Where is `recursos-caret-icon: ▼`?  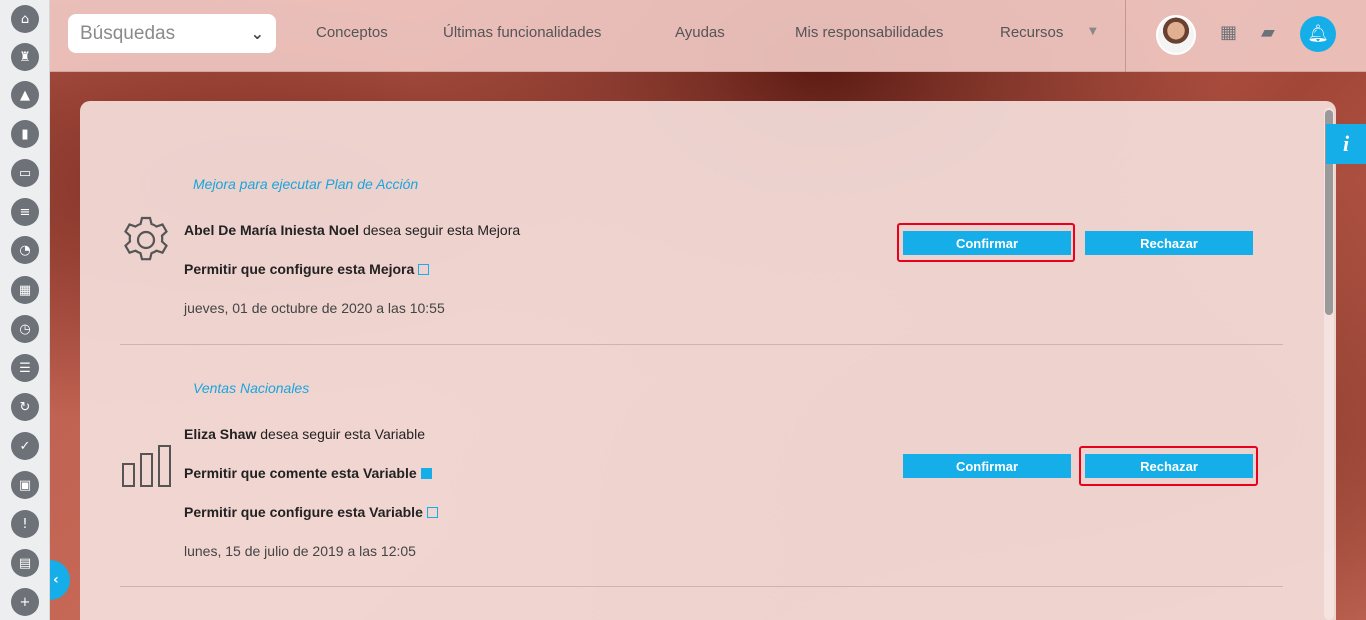 recursos-caret-icon: ▼ is located at coordinates (1093, 31).